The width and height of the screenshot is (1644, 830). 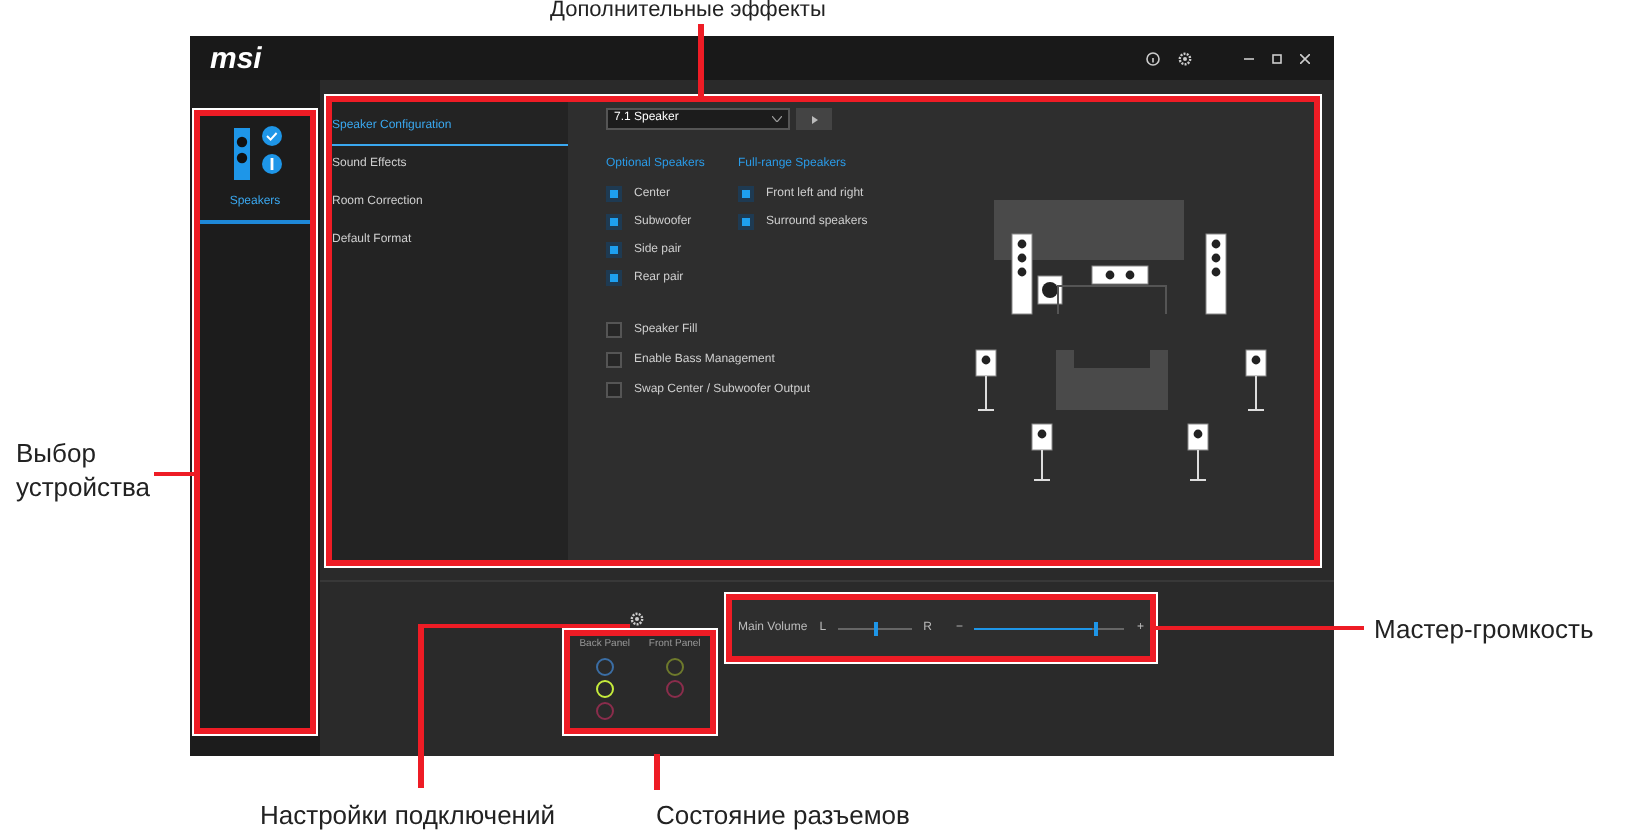 I want to click on callout-text: Настройки подключений, so click(x=408, y=814).